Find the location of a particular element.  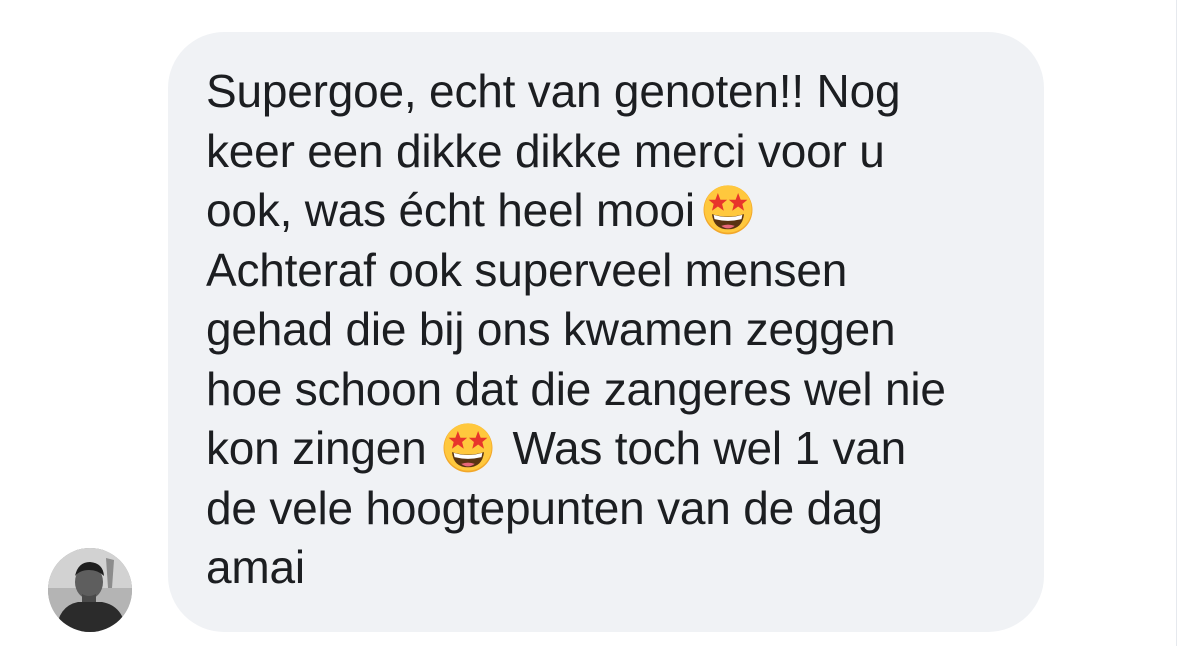

message-line-7-tail: Was toch wel 1 van is located at coordinates (709, 448).